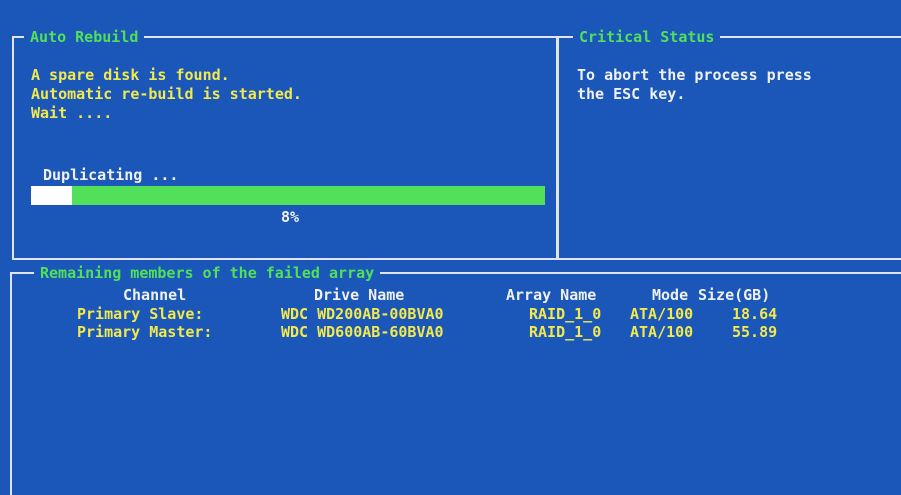  Describe the element at coordinates (565, 332) in the screenshot. I see `row-2-array-name: RAID_1_0` at that location.